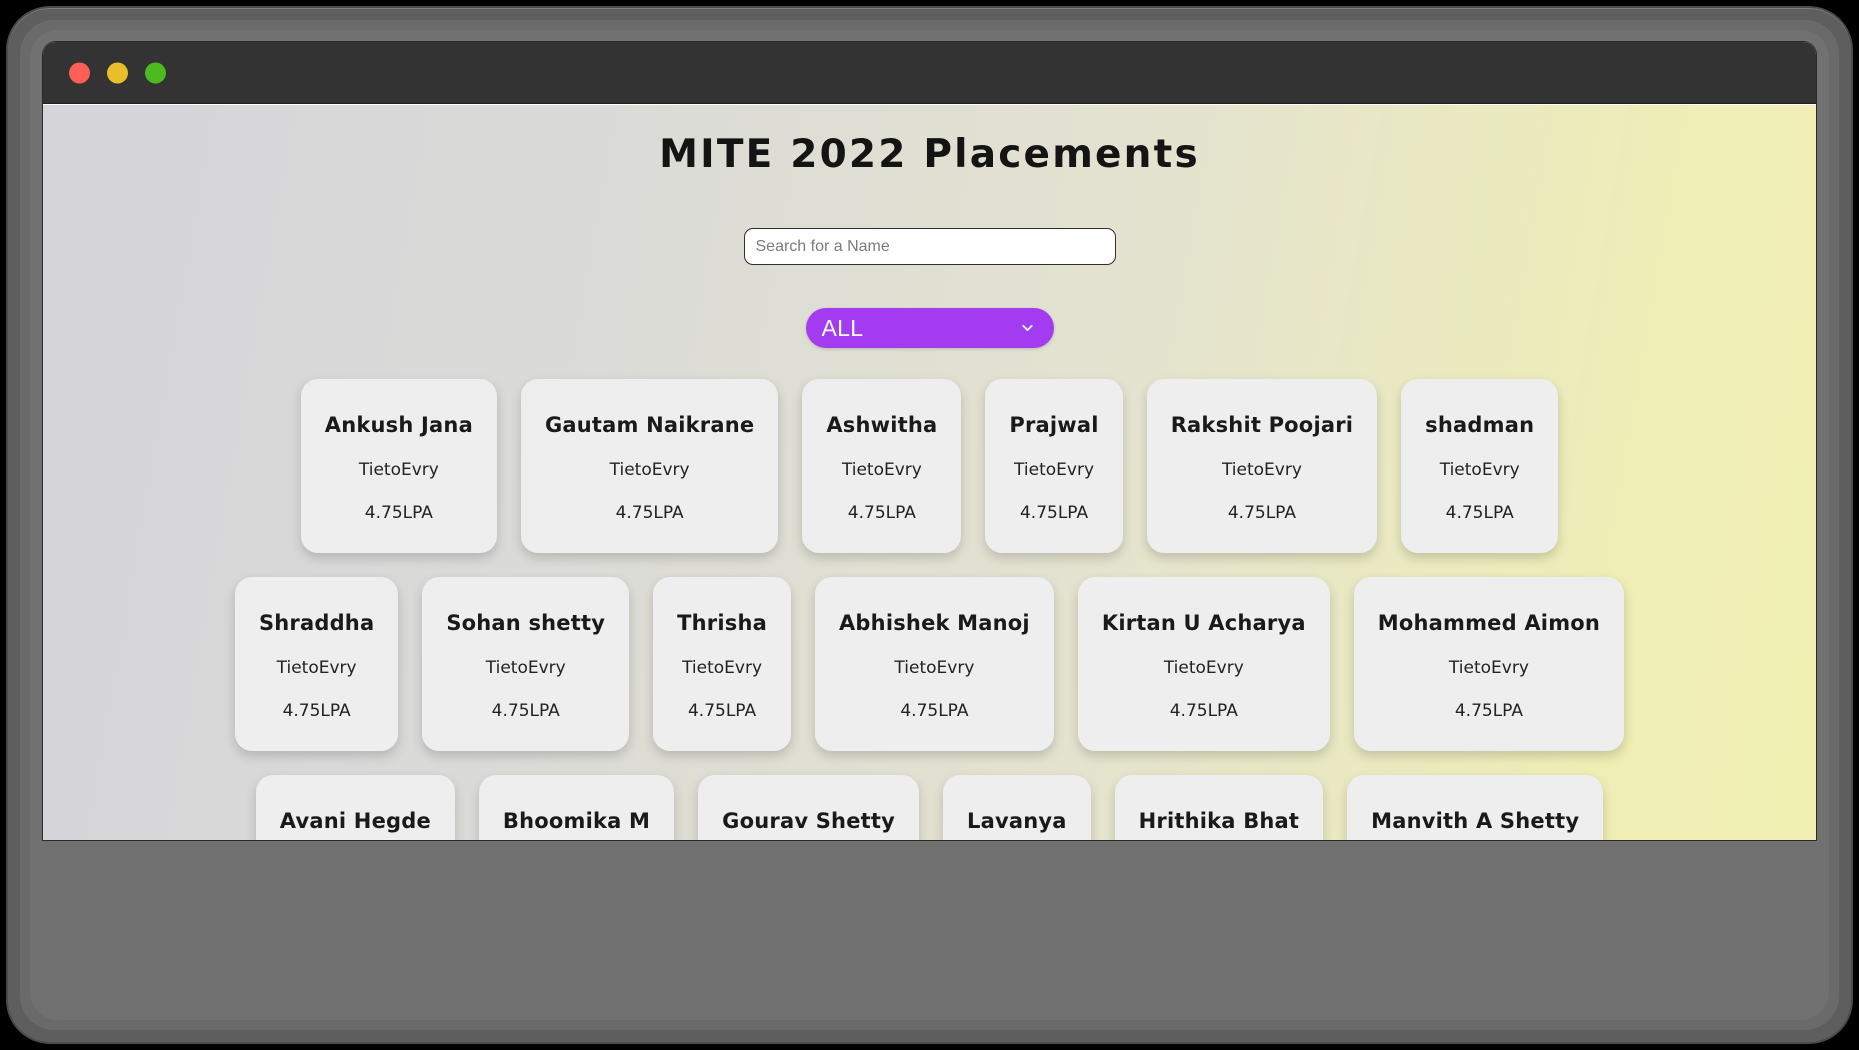 The image size is (1859, 1050). What do you see at coordinates (1017, 807) in the screenshot?
I see `placement-card: LavanyaTietoEvry4.75LPA` at bounding box center [1017, 807].